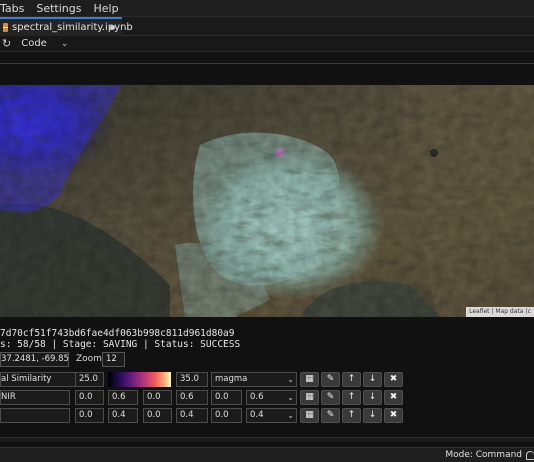 Image resolution: width=534 pixels, height=462 pixels. I want to click on palette-select: magma ⌄, so click(254, 379).